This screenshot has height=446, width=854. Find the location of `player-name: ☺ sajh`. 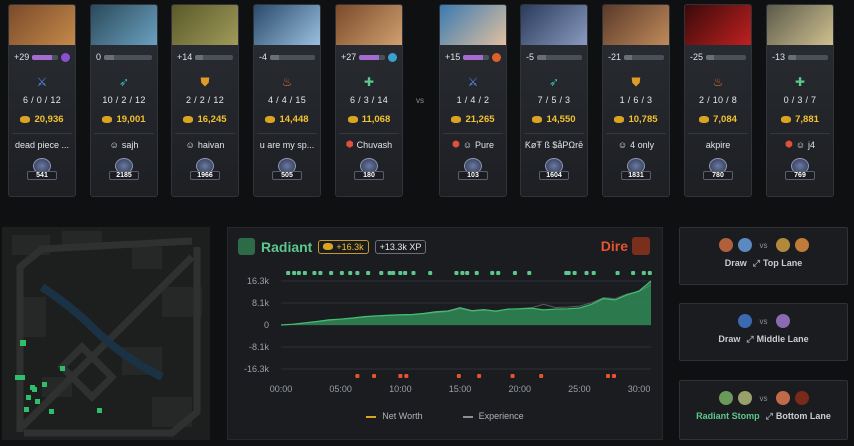

player-name: ☺ sajh is located at coordinates (124, 144).